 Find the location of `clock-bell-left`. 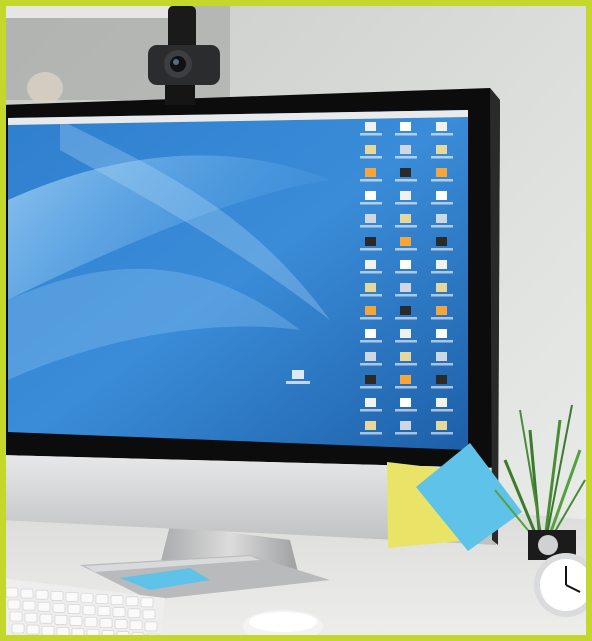

clock-bell-left is located at coordinates (548, 545).